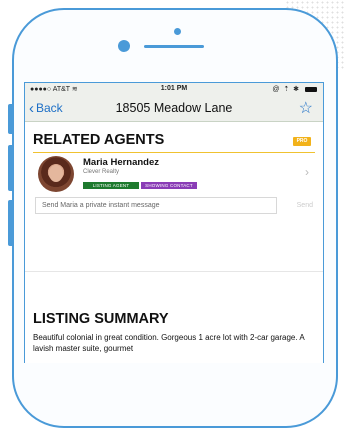  Describe the element at coordinates (174, 137) in the screenshot. I see `related-agents-header: RELATED AGENTS PRO` at that location.